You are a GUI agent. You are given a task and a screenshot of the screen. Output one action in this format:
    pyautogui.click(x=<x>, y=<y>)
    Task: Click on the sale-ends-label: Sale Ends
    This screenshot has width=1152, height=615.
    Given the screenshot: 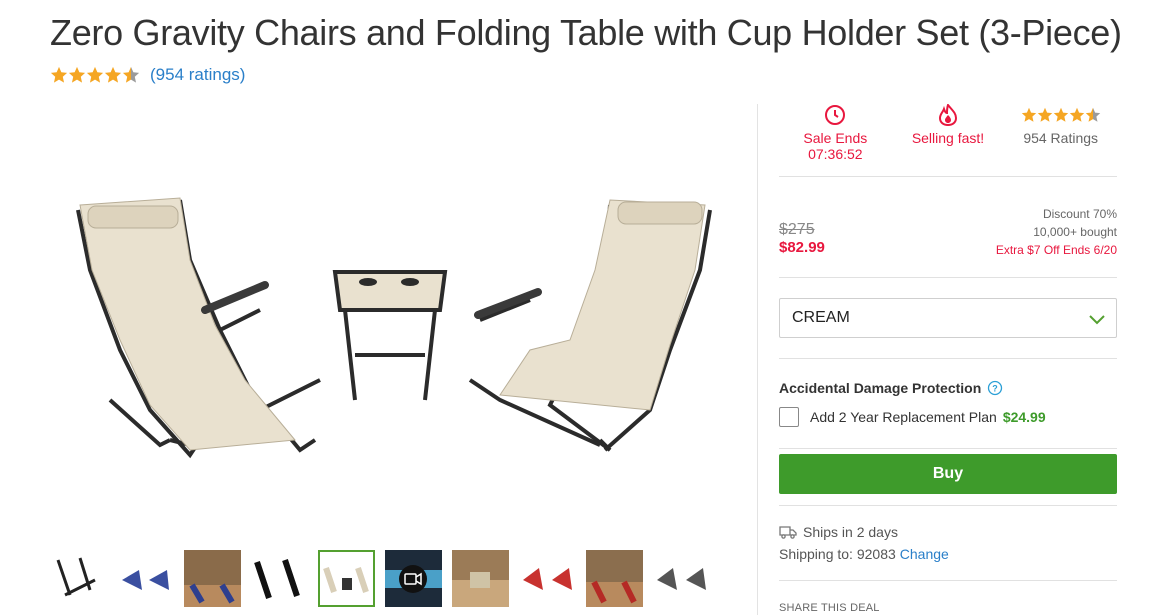 What is the action you would take?
    pyautogui.click(x=835, y=138)
    